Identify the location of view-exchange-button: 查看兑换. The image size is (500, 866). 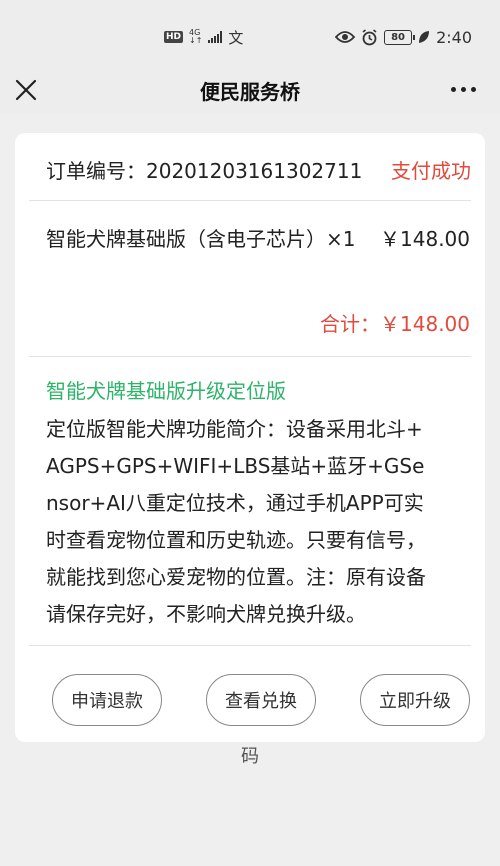
(261, 700).